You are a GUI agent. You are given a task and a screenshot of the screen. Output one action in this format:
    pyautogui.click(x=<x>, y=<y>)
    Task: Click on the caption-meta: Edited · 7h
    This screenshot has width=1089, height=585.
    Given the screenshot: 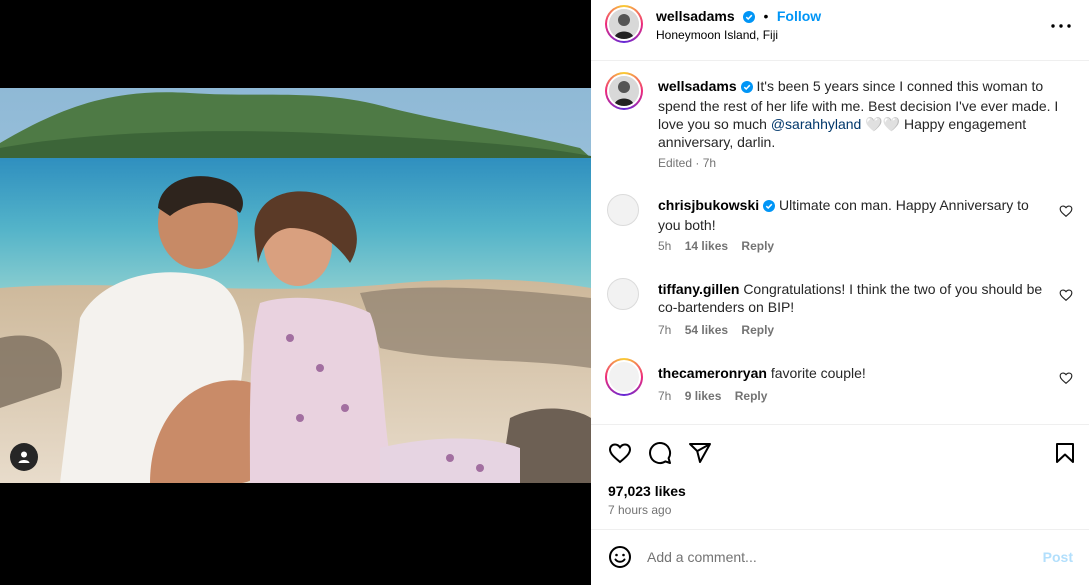 What is the action you would take?
    pyautogui.click(x=687, y=163)
    